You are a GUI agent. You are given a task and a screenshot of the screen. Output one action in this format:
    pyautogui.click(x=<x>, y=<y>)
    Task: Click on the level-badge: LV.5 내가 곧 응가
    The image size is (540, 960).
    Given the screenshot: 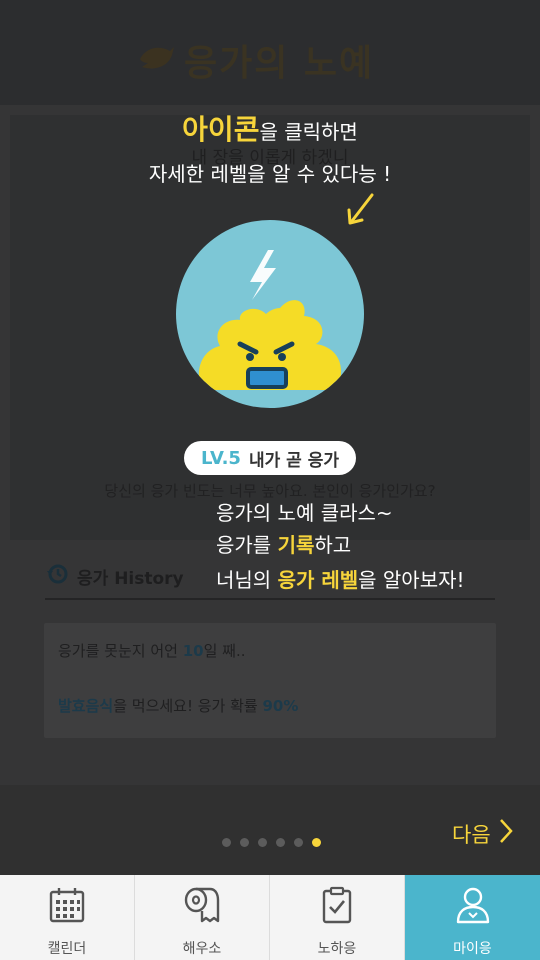 What is the action you would take?
    pyautogui.click(x=270, y=458)
    